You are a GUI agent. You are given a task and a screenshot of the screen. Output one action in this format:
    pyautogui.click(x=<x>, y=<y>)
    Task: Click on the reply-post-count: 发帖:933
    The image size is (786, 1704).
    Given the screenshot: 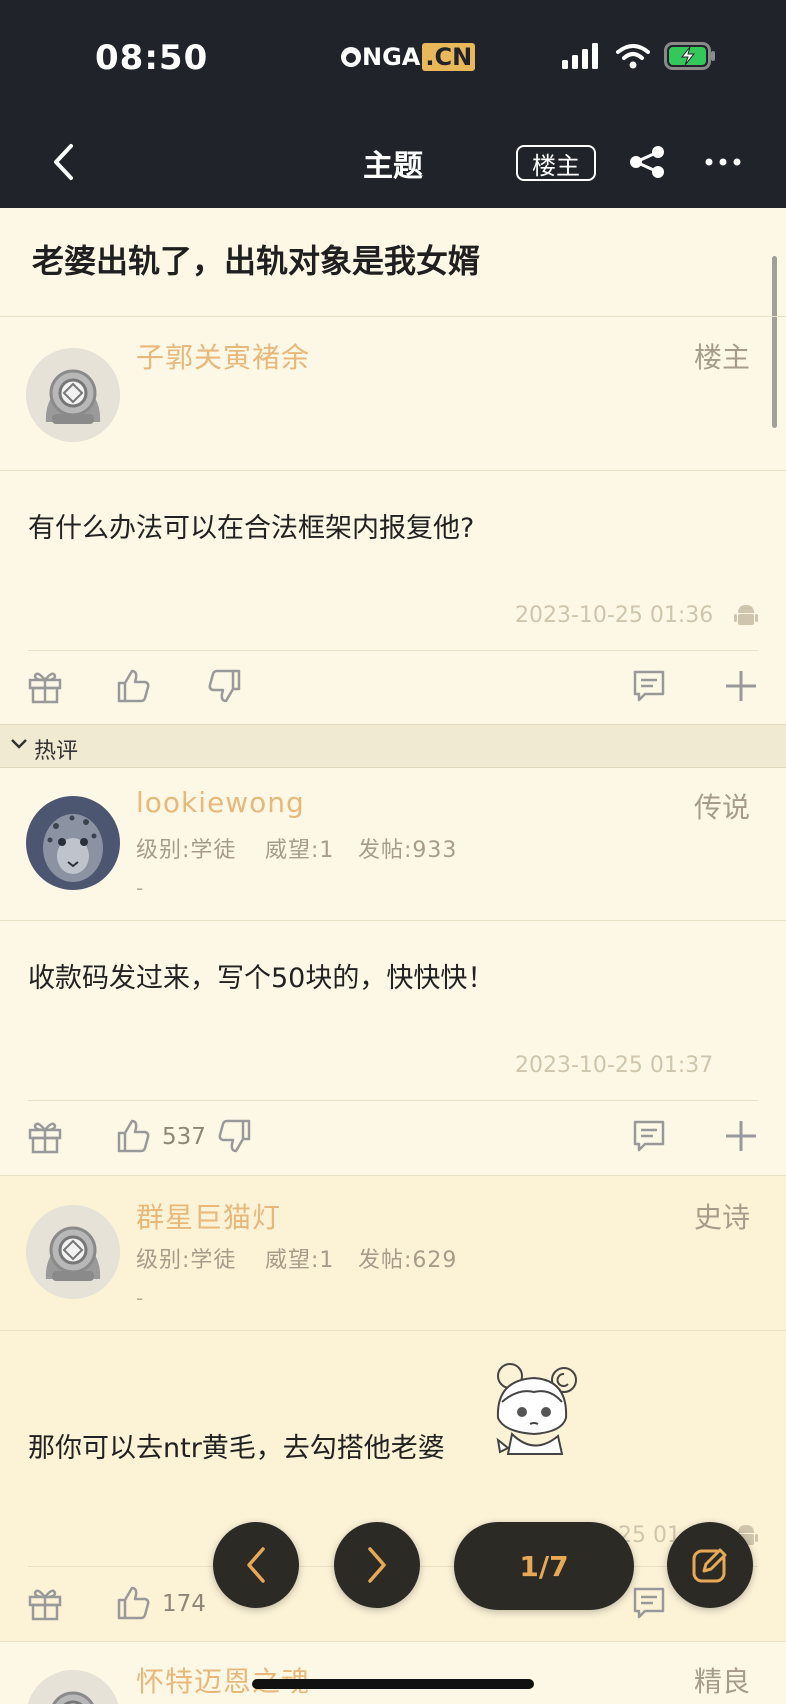 What is the action you would take?
    pyautogui.click(x=408, y=850)
    